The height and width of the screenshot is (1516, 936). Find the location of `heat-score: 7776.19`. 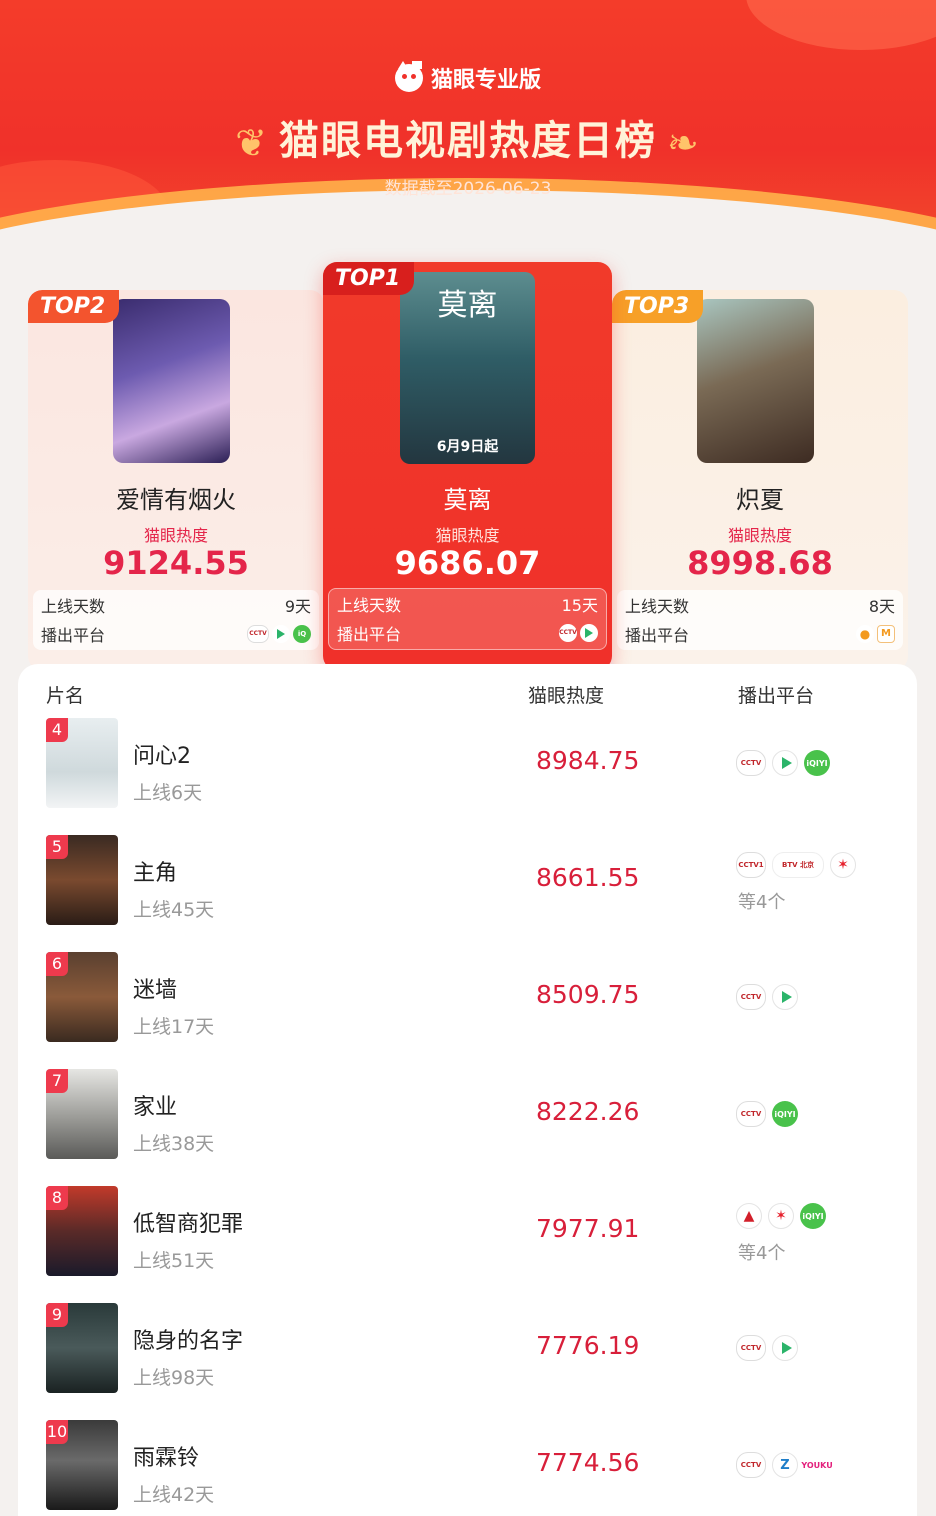

heat-score: 7776.19 is located at coordinates (588, 1345).